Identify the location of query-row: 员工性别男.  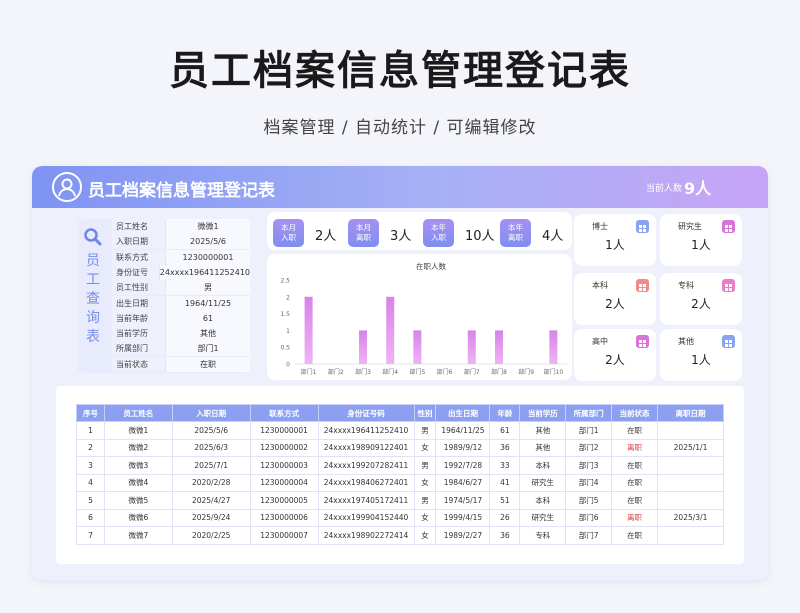
(181, 288).